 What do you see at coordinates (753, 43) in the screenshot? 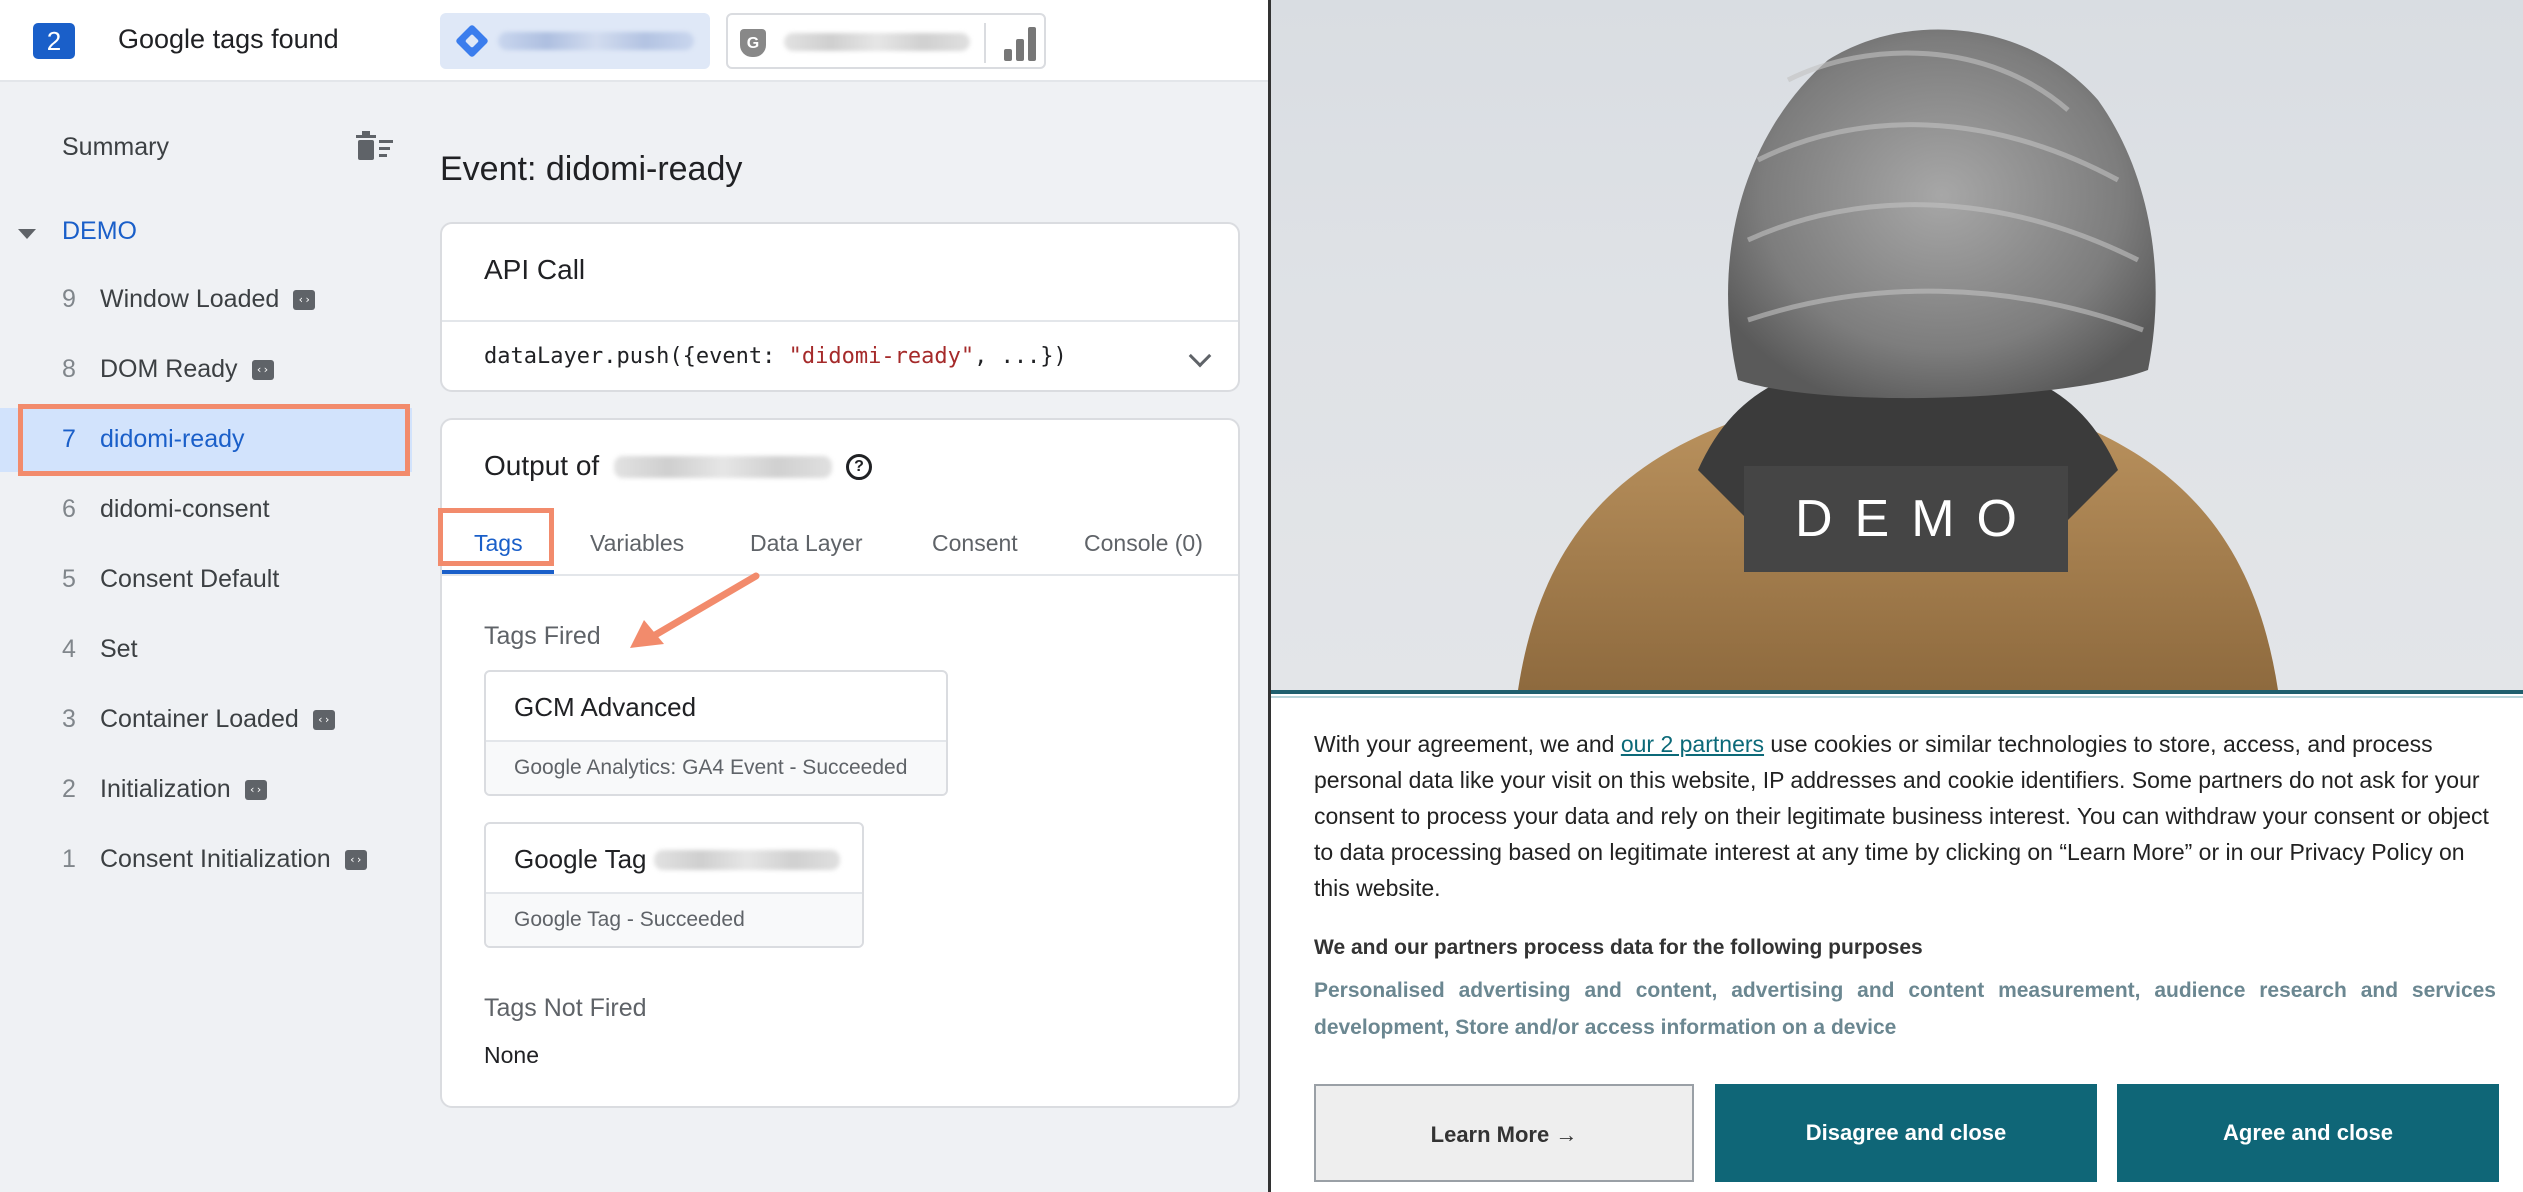
I see `google-tag-icon: G` at bounding box center [753, 43].